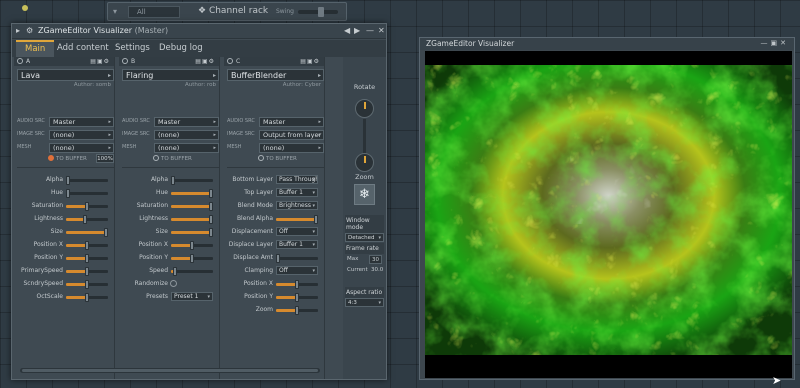 This screenshot has height=388, width=800. What do you see at coordinates (370, 30) in the screenshot?
I see `minimize-icon: —` at bounding box center [370, 30].